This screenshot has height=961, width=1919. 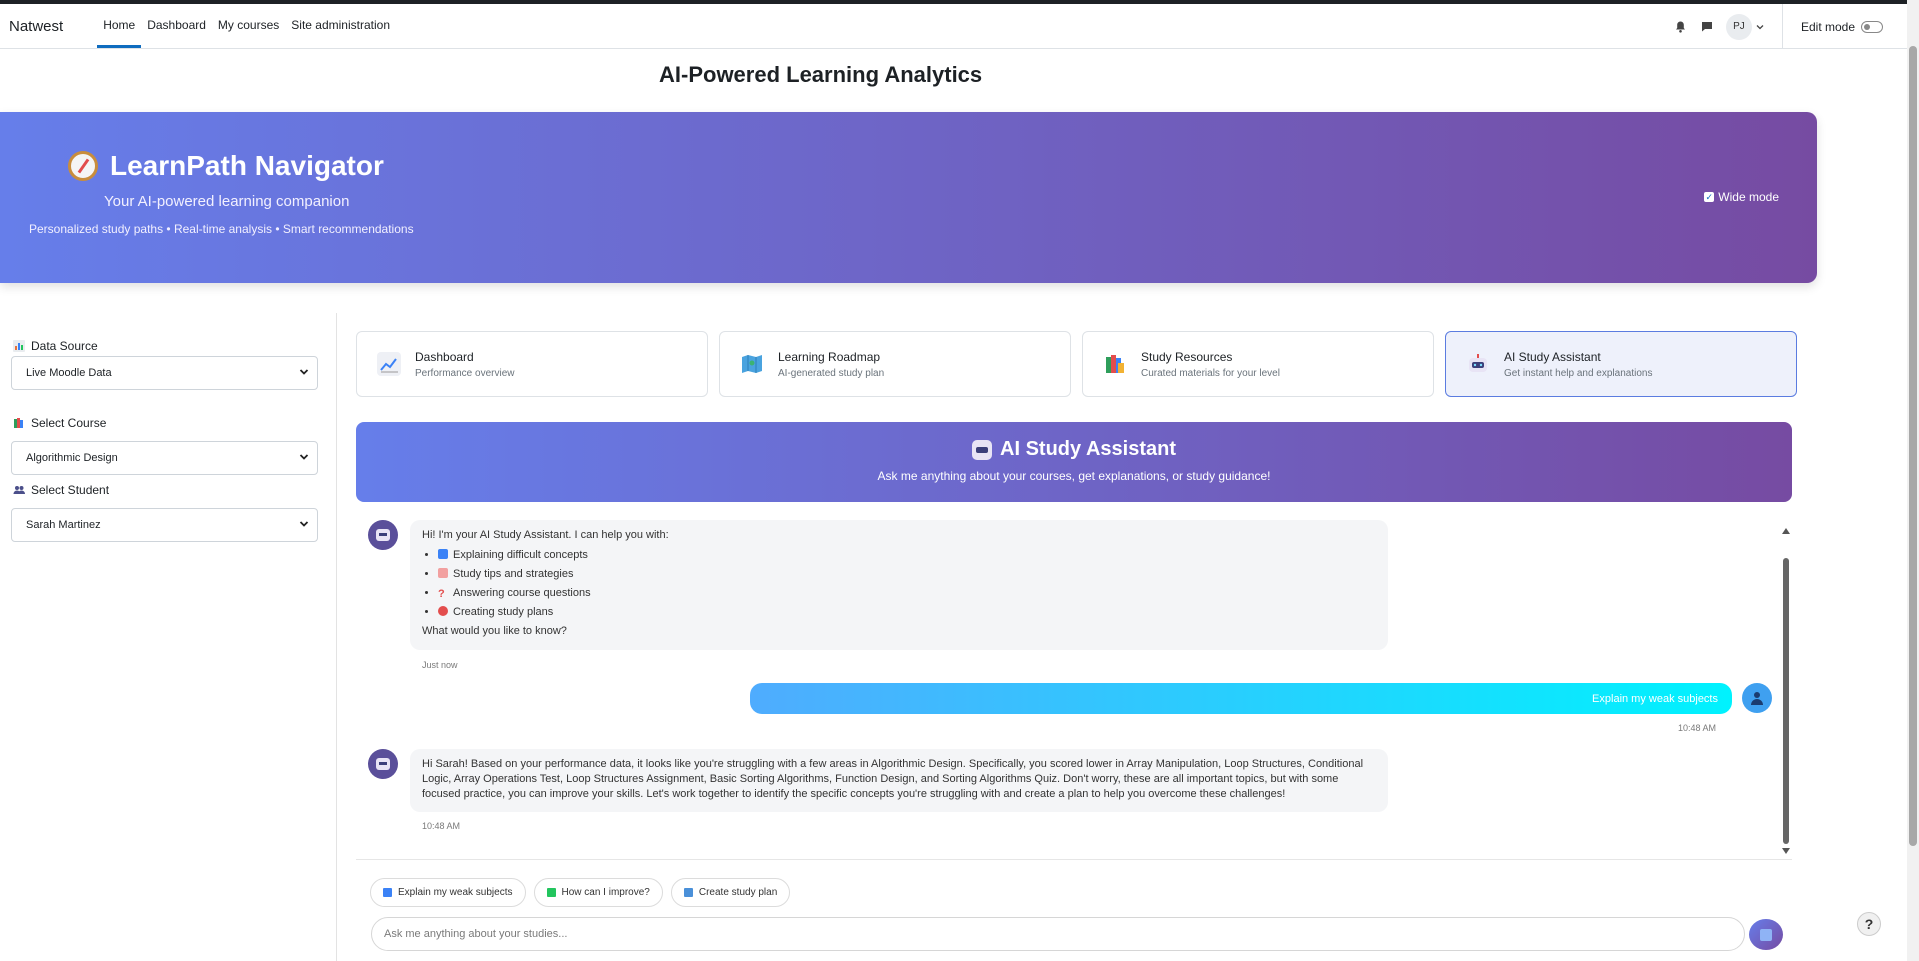 I want to click on page-scrollbar, so click(x=1913, y=480).